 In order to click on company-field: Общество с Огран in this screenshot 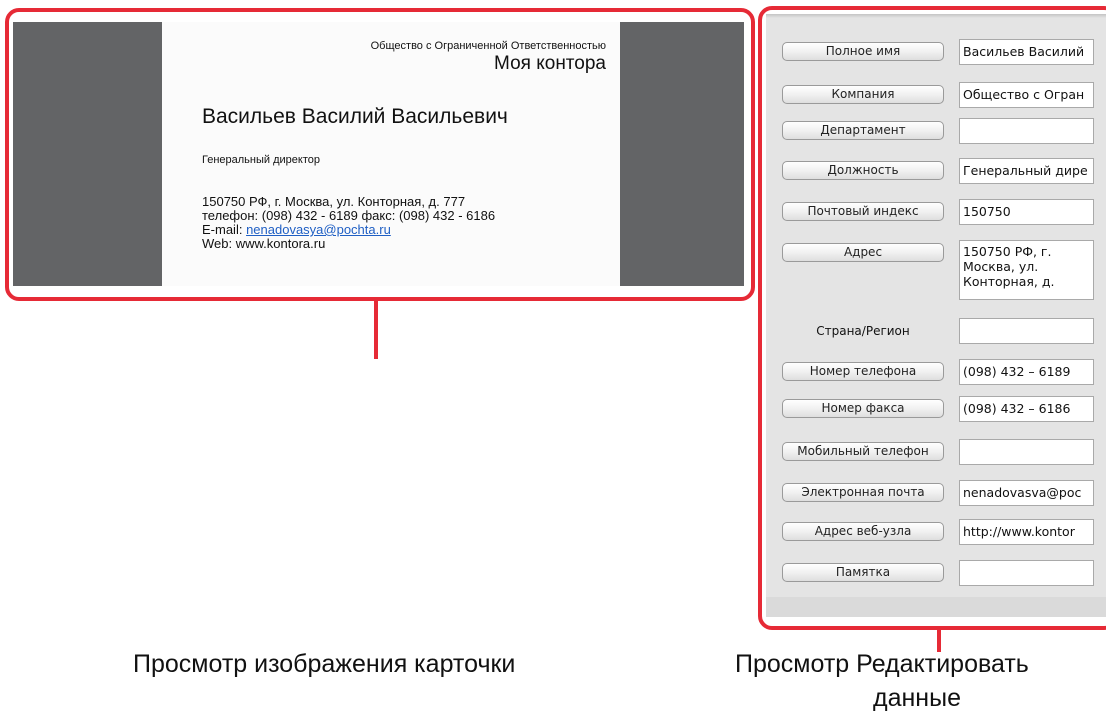, I will do `click(1026, 95)`.